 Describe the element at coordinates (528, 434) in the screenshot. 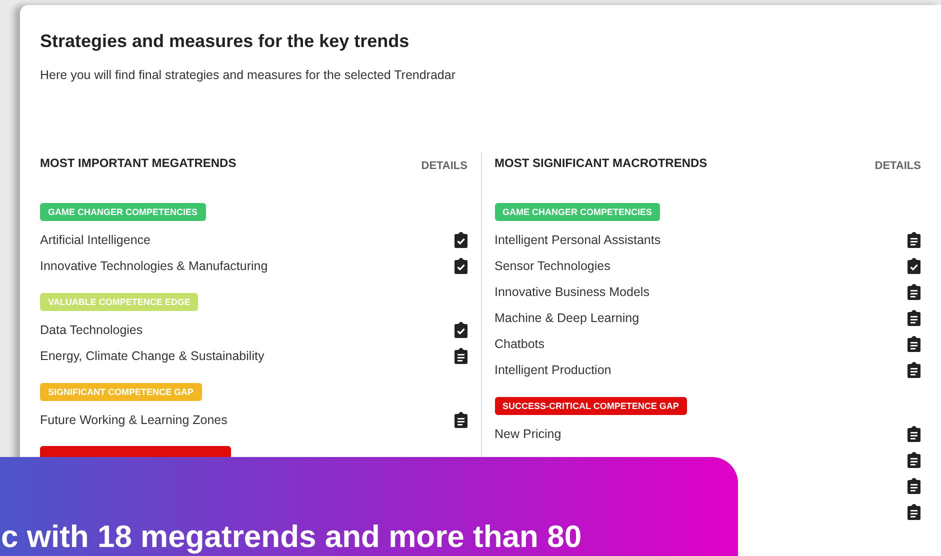

I see `trend-name: New Pricing` at that location.